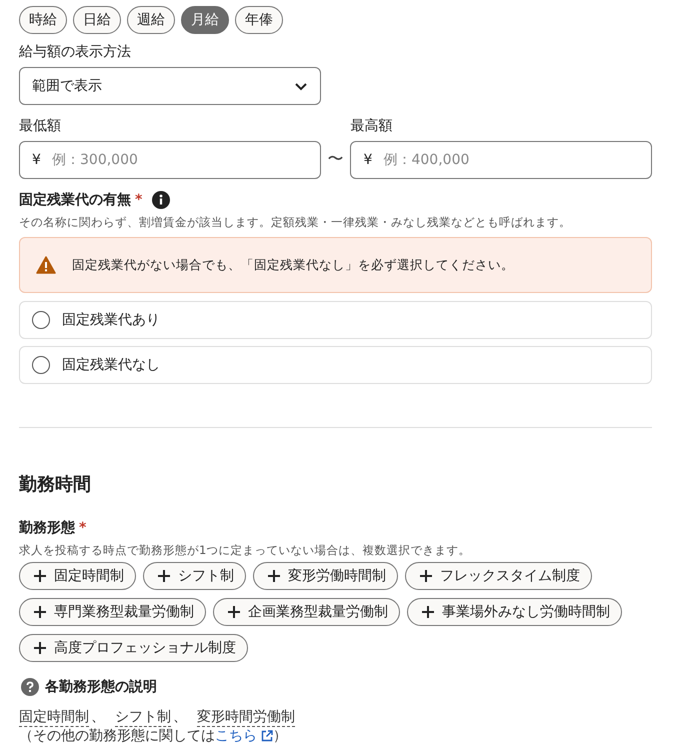 This screenshot has width=674, height=755. What do you see at coordinates (101, 687) in the screenshot?
I see `explanation-title: 各勤務形態の説明` at bounding box center [101, 687].